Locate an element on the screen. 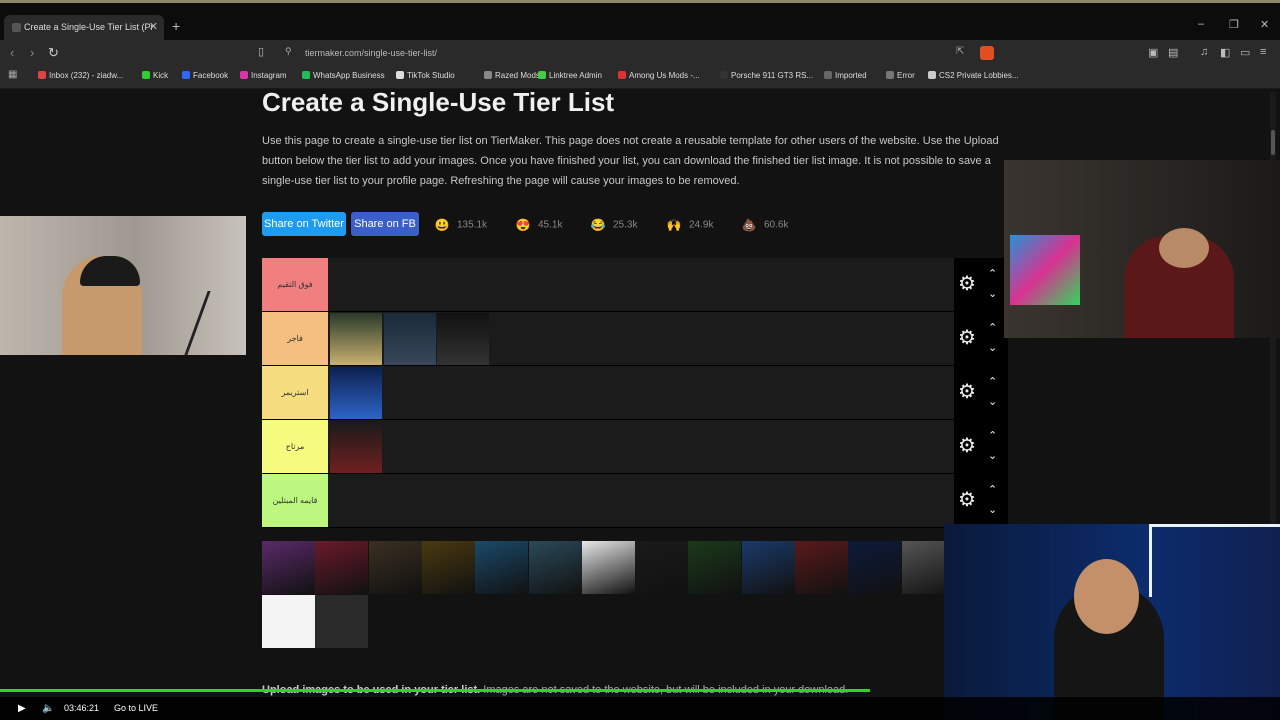 Image resolution: width=1280 pixels, height=720 pixels. stream-time: 03:46:21 is located at coordinates (82, 708).